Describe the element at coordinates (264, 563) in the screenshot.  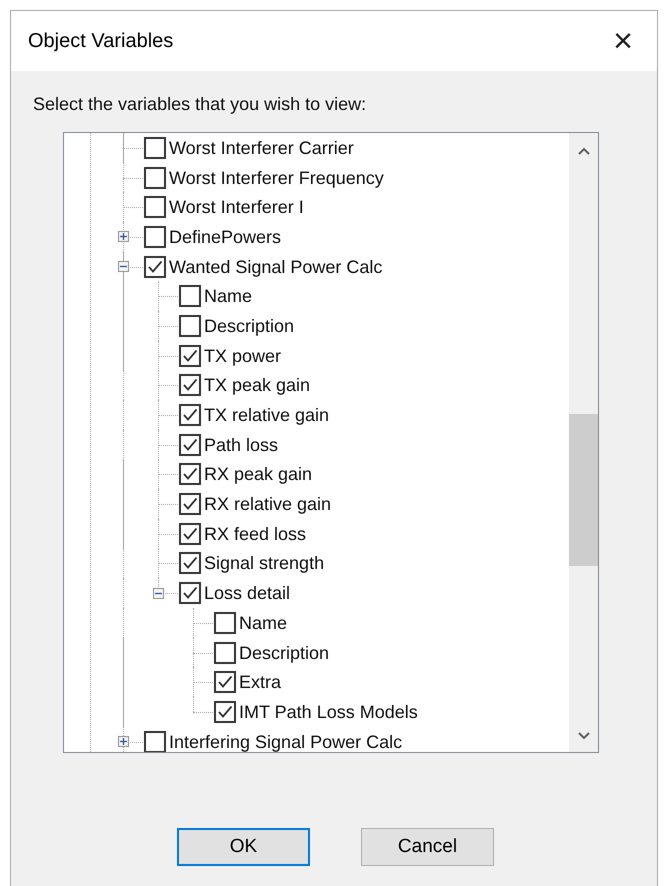
I see `item-label: Signal strength` at that location.